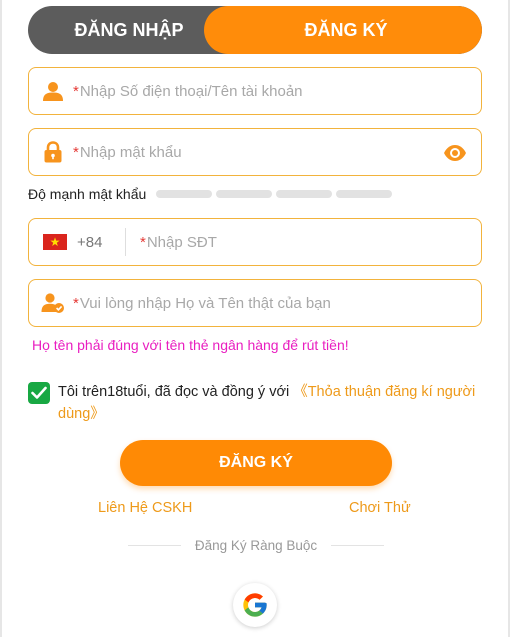  Describe the element at coordinates (1, 318) in the screenshot. I see `left-edge` at that location.